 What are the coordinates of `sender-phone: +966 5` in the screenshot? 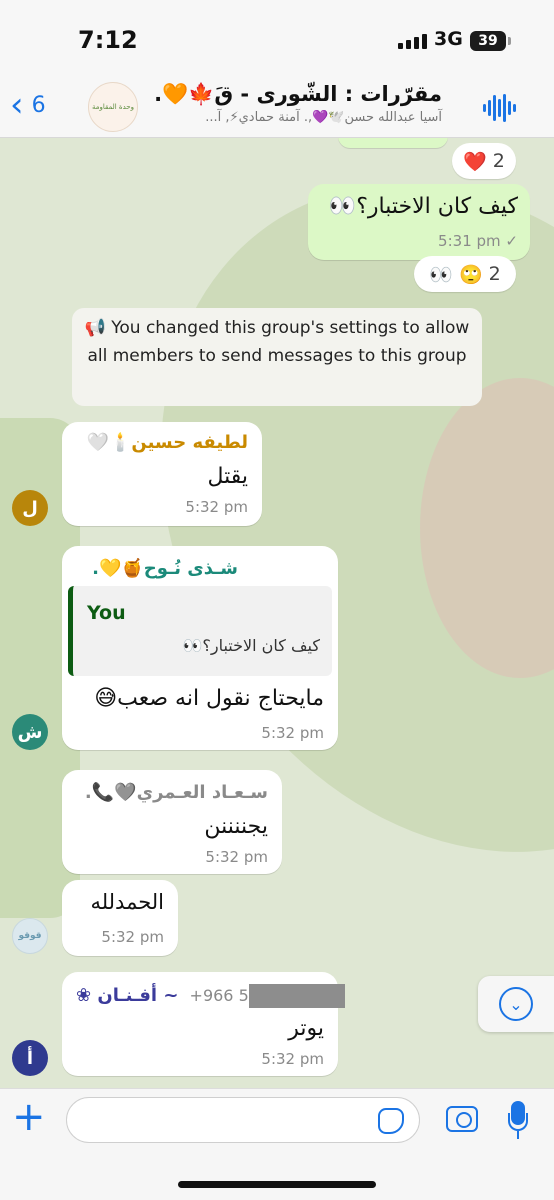 It's located at (219, 995).